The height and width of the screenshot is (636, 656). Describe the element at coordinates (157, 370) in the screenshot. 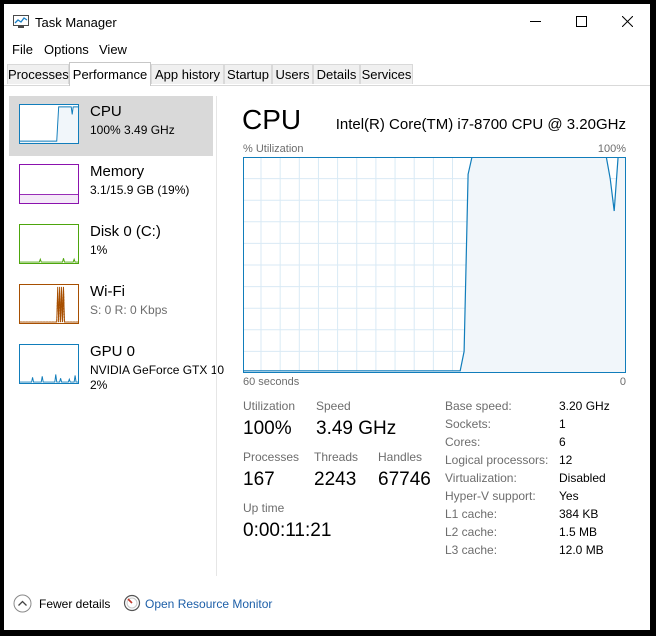

I see `resource-gpu-detail: NVIDIA GeForce GTX 10` at that location.